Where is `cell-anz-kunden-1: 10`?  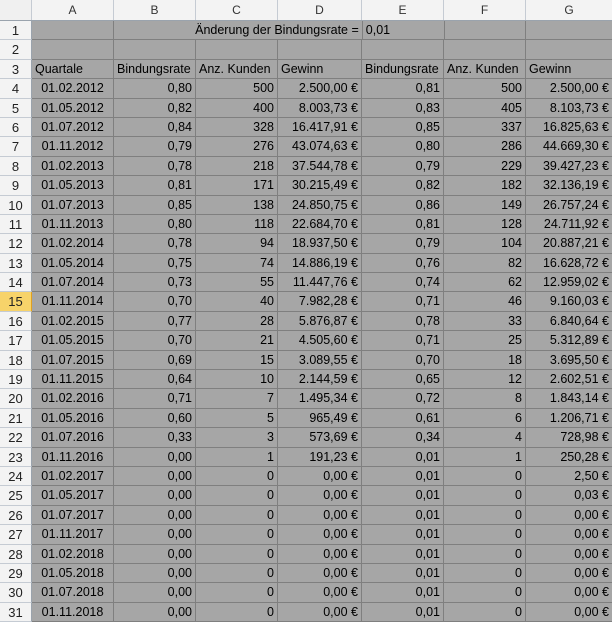
cell-anz-kunden-1: 10 is located at coordinates (237, 380).